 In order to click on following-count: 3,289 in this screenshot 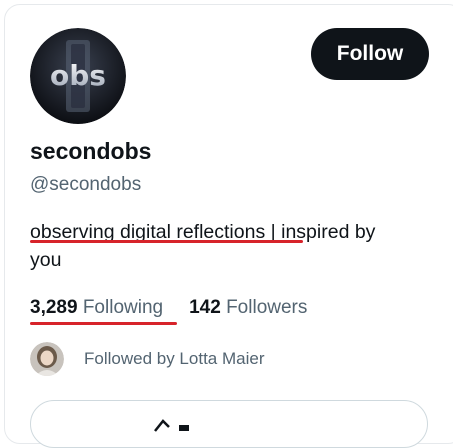, I will do `click(54, 307)`.